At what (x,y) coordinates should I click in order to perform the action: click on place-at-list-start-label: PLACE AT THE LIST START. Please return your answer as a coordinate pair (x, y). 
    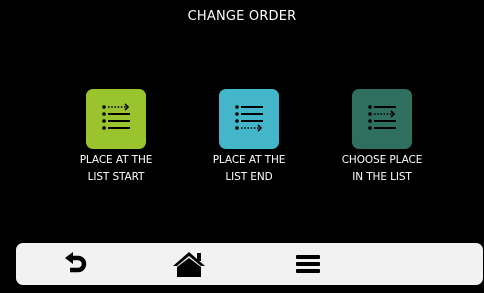
    Looking at the image, I should click on (116, 168).